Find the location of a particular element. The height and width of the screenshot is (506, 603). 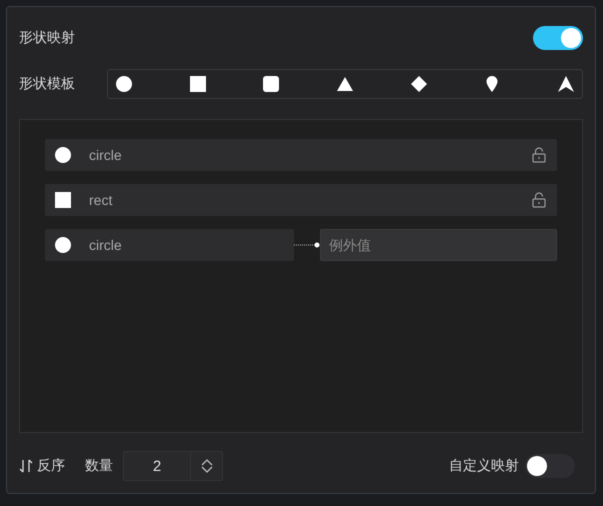

reverse-button: 反序 is located at coordinates (42, 466).